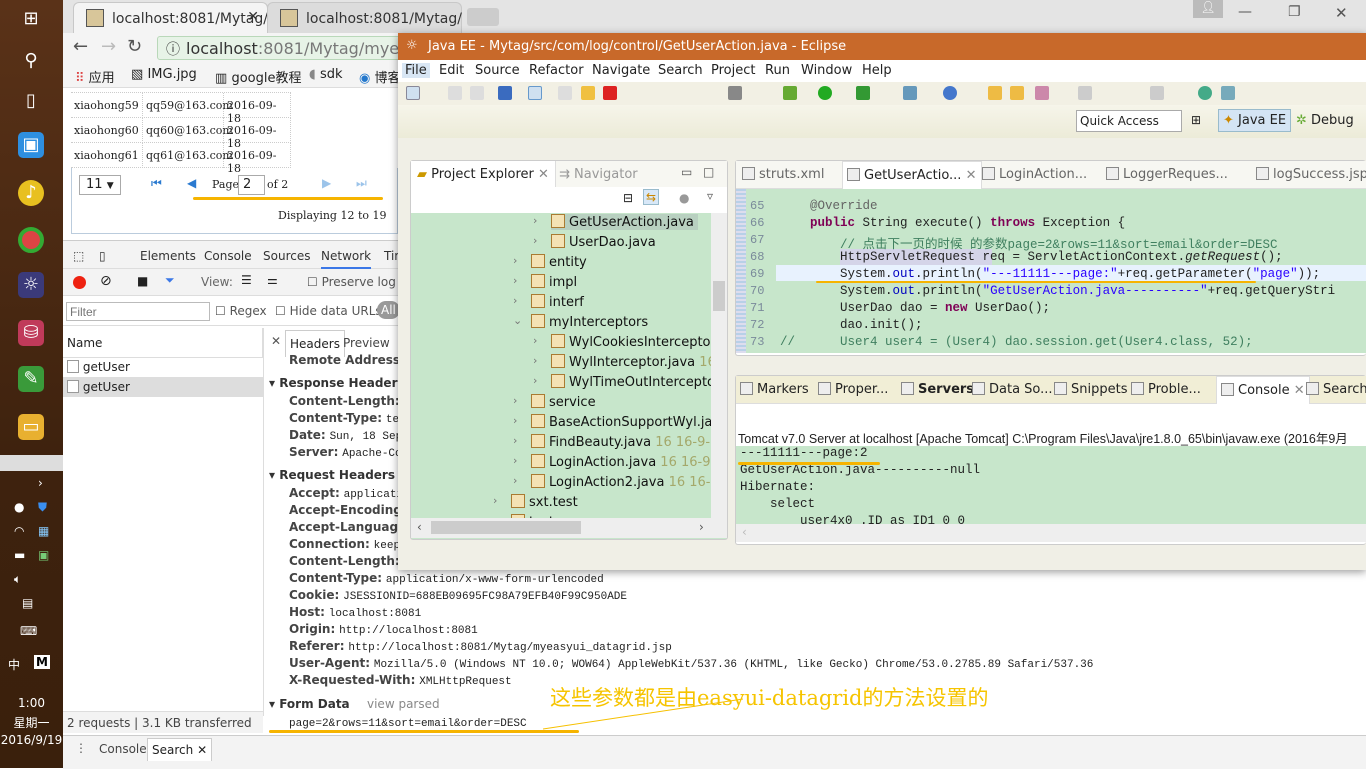 This screenshot has width=1366, height=769. What do you see at coordinates (332, 475) in the screenshot?
I see `request-headers-toggle: ▾ Request Headers` at bounding box center [332, 475].